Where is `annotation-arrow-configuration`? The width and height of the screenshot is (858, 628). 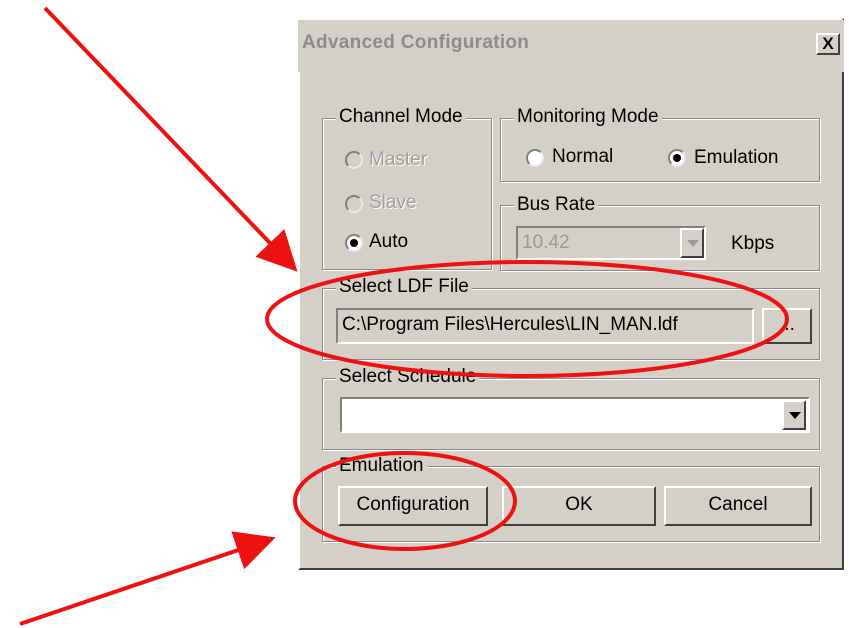
annotation-arrow-configuration is located at coordinates (147, 578).